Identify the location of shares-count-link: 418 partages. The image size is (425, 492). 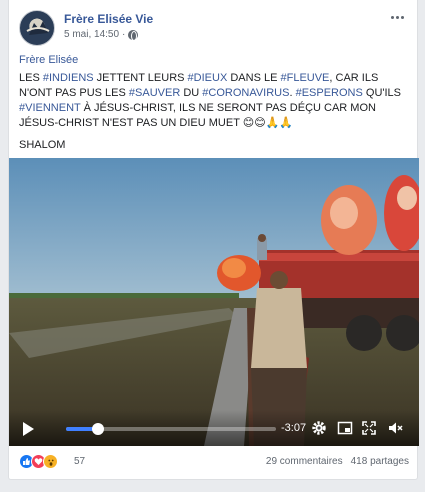
(380, 461).